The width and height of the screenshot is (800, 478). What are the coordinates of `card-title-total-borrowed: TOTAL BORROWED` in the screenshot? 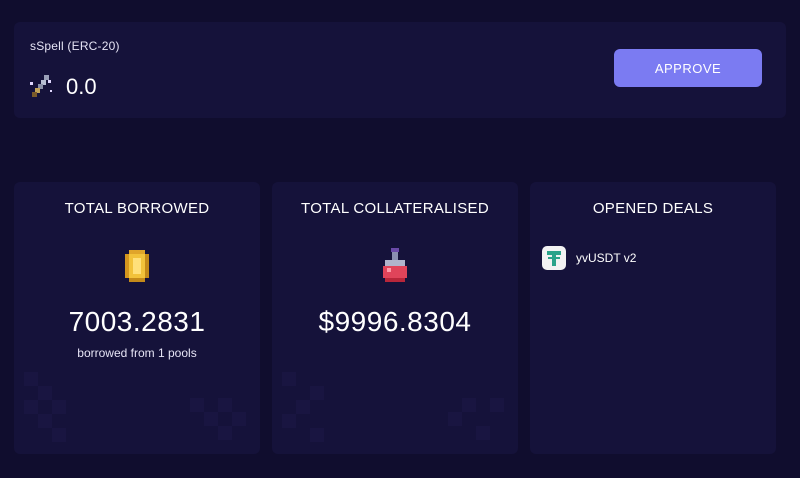 It's located at (137, 208).